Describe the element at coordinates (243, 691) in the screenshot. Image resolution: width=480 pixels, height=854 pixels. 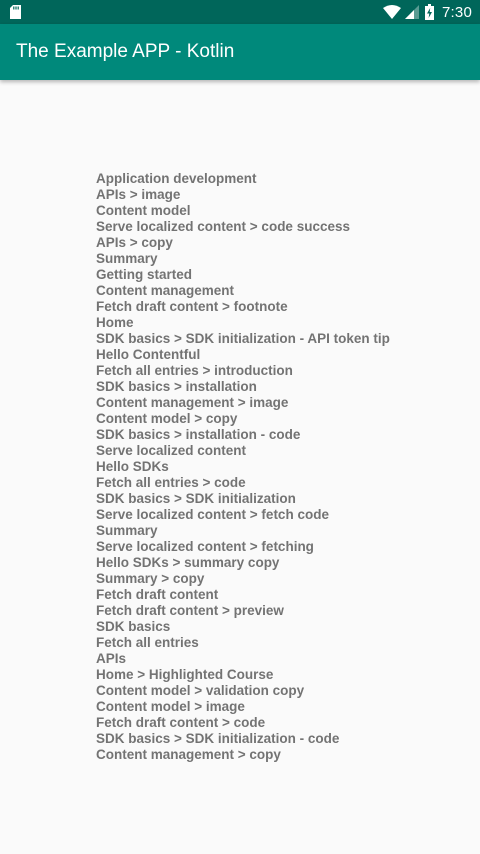
I see `list-item: Content model > validation copy` at that location.